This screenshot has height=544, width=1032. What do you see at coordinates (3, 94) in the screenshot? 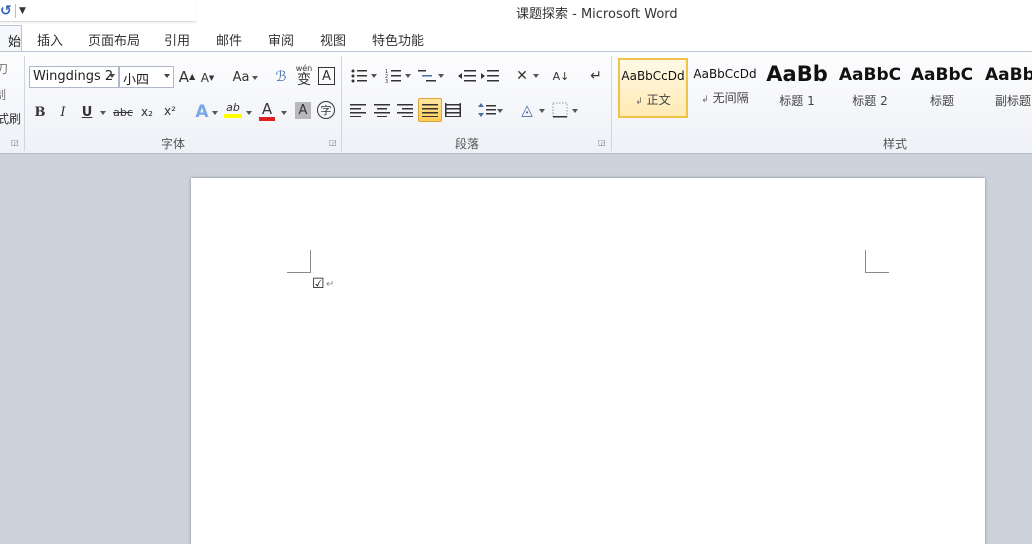
I see `clipboard-copy: 制` at bounding box center [3, 94].